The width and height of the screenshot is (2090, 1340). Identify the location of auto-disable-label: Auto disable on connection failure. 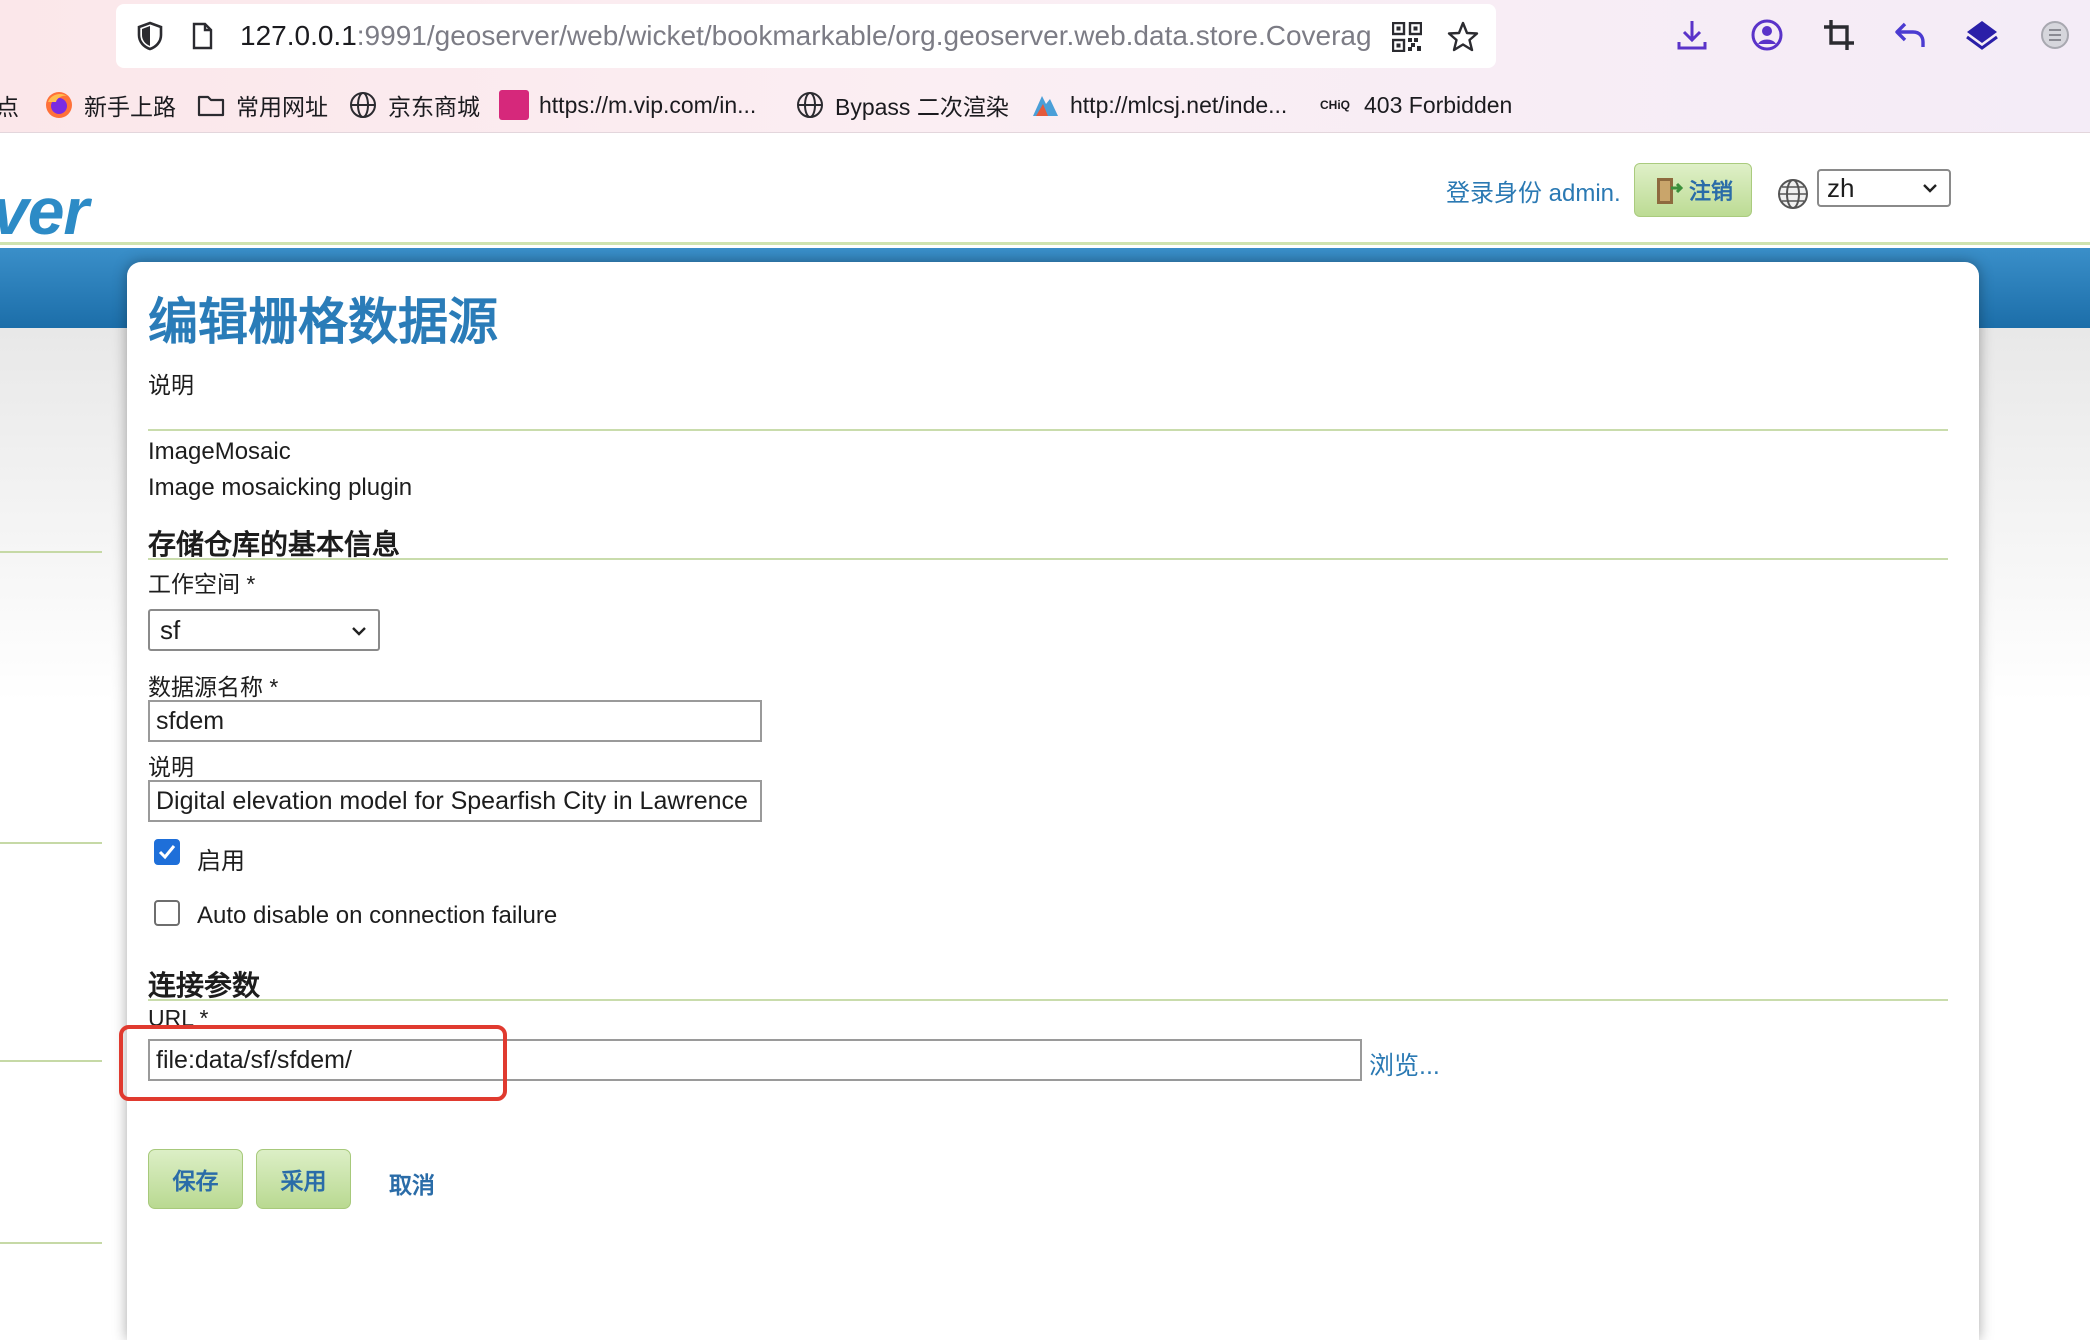
(377, 915).